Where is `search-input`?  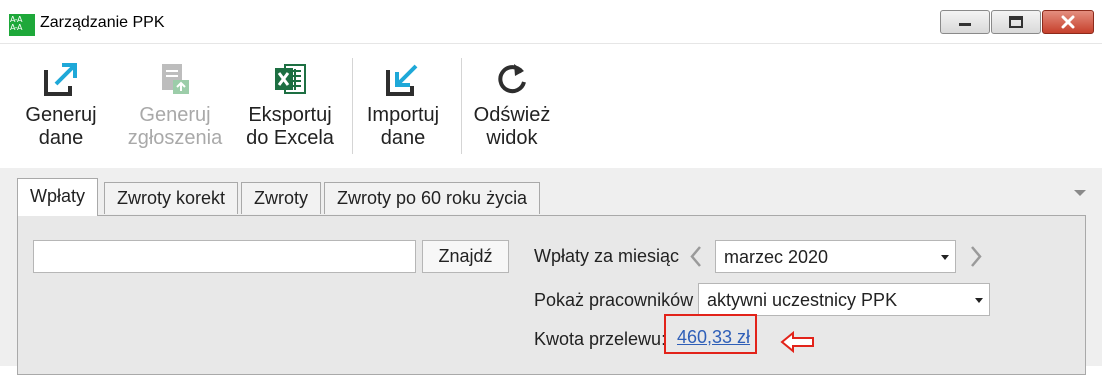 search-input is located at coordinates (224, 256).